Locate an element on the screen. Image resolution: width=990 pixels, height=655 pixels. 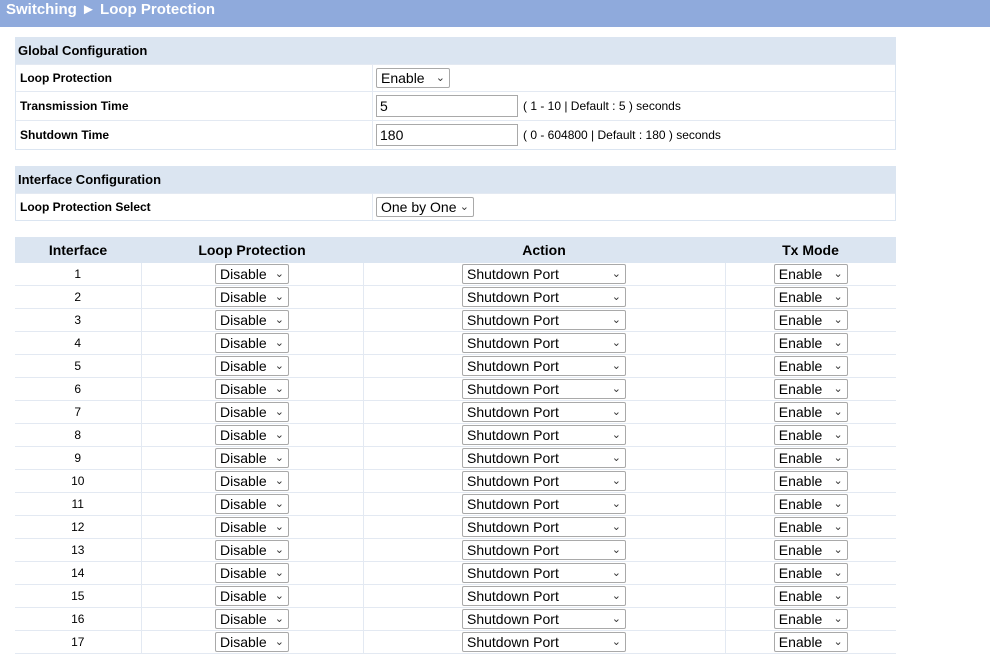
loop-protection-select-label: Loop Protection Select is located at coordinates (194, 207).